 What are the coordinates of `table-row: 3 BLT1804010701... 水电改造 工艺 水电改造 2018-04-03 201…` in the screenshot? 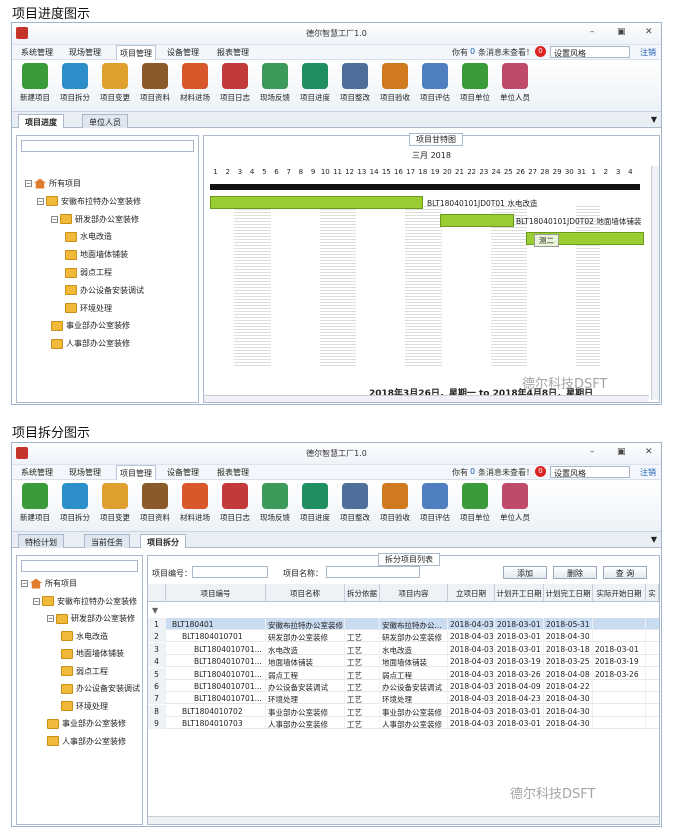 It's located at (403, 648).